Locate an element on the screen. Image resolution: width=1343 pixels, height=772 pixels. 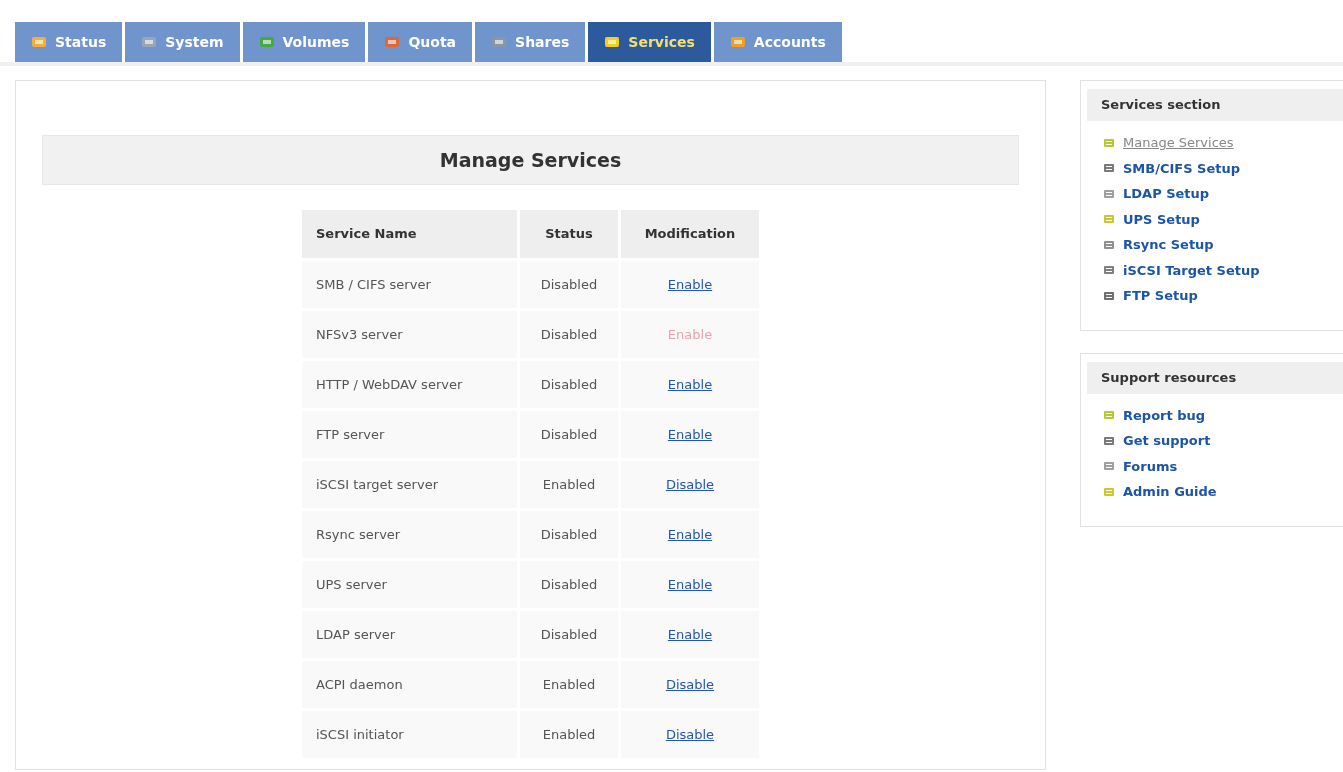
panel-title: Services section is located at coordinates (1215, 105).